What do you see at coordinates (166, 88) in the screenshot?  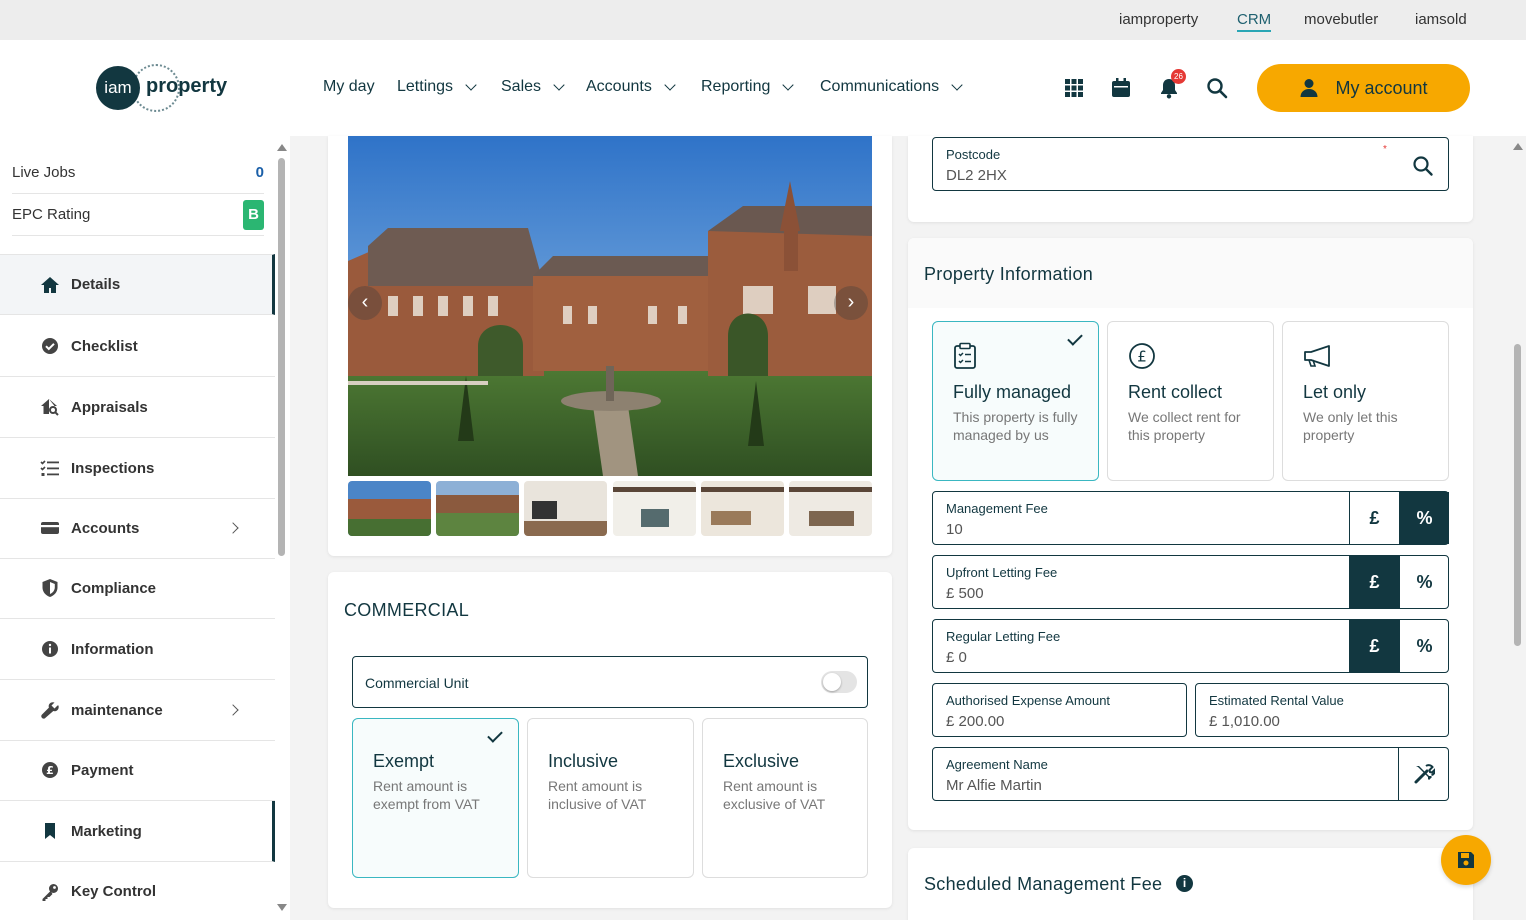 I see `iamproperty-logo: iam property` at bounding box center [166, 88].